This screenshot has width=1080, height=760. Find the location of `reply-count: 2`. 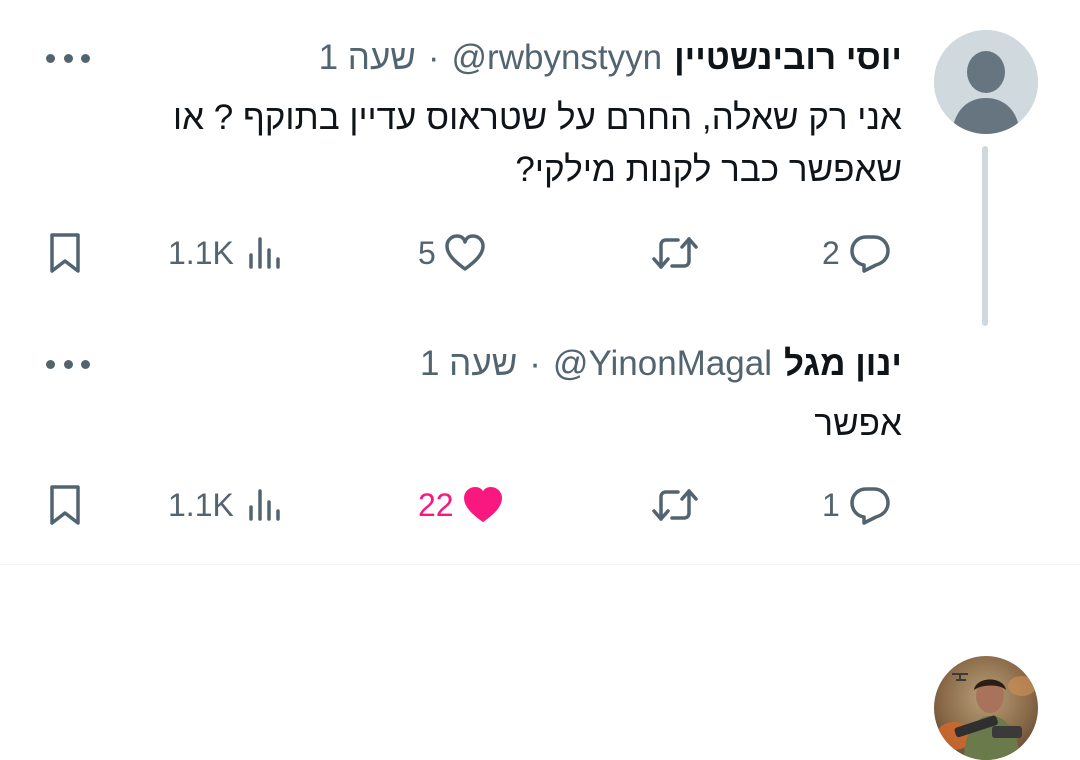

reply-count: 2 is located at coordinates (831, 252).